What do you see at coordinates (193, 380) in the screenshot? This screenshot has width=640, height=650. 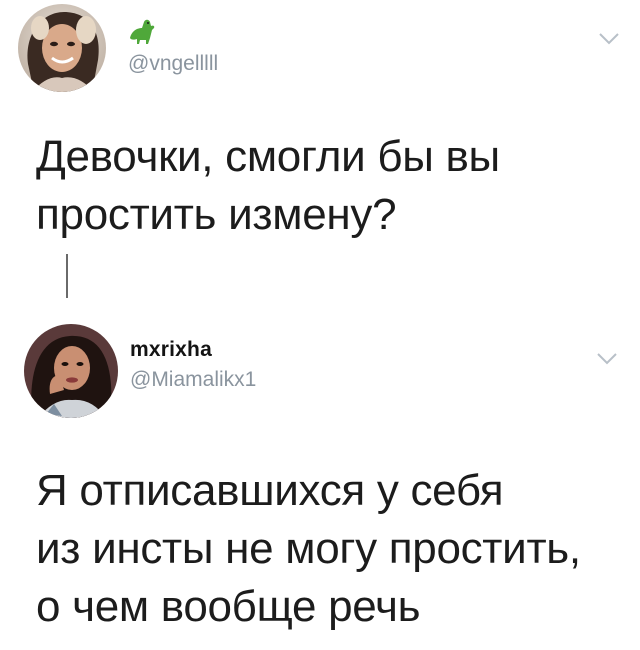 I see `handle: @Miamalikx1` at bounding box center [193, 380].